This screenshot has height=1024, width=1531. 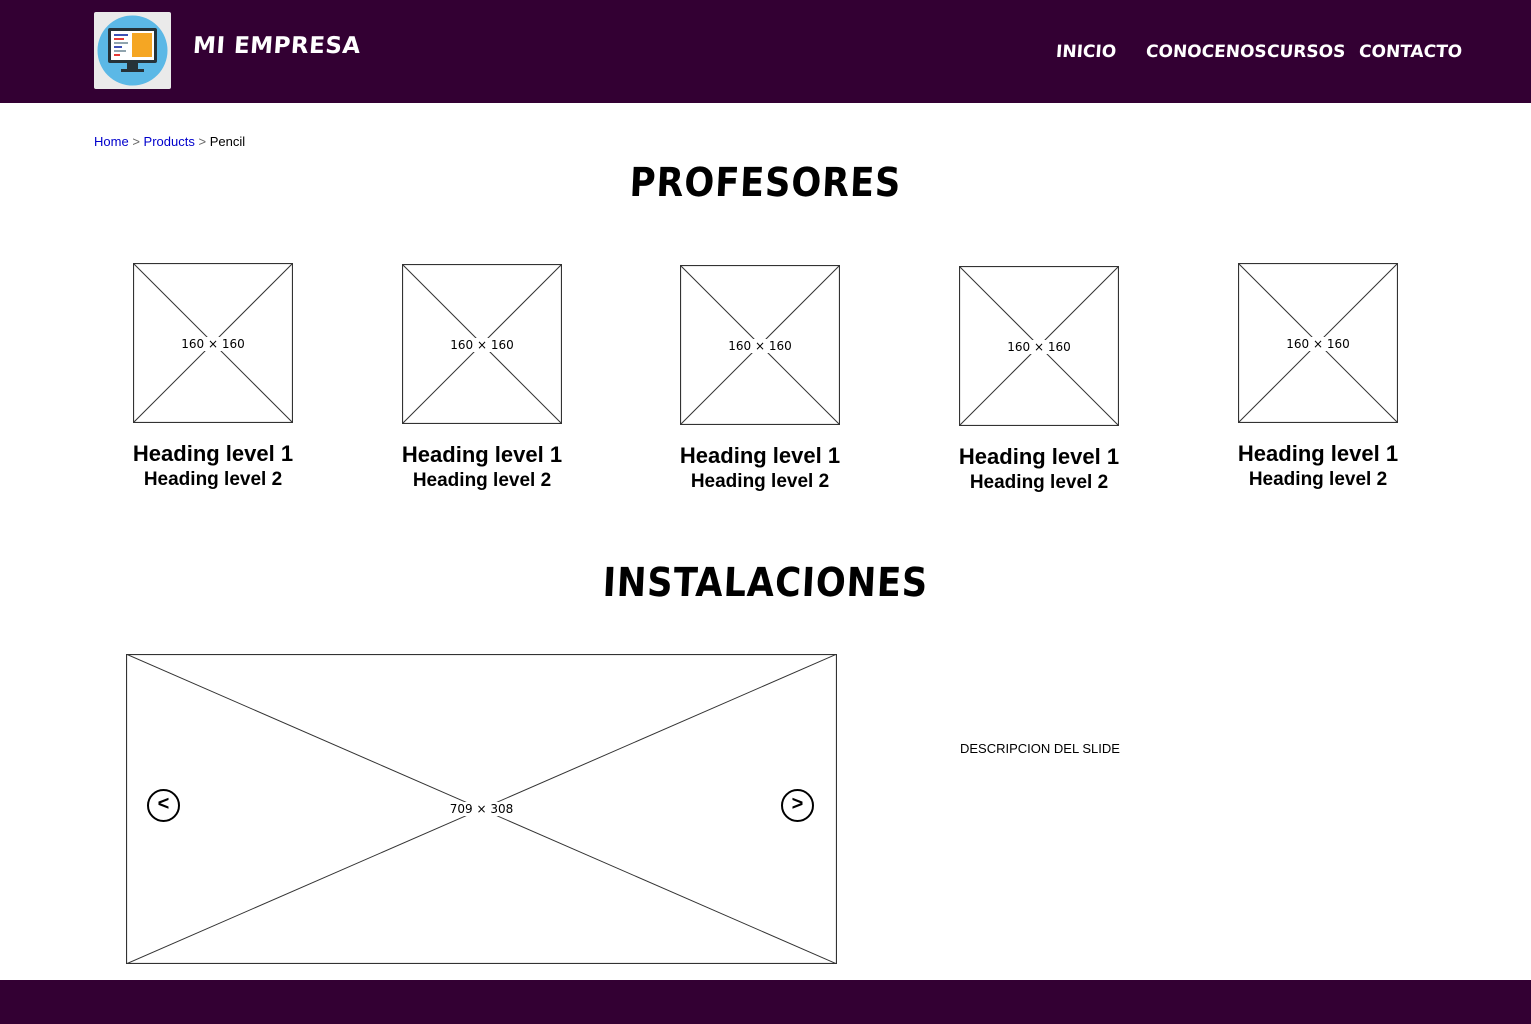 What do you see at coordinates (765, 1002) in the screenshot?
I see `footer` at bounding box center [765, 1002].